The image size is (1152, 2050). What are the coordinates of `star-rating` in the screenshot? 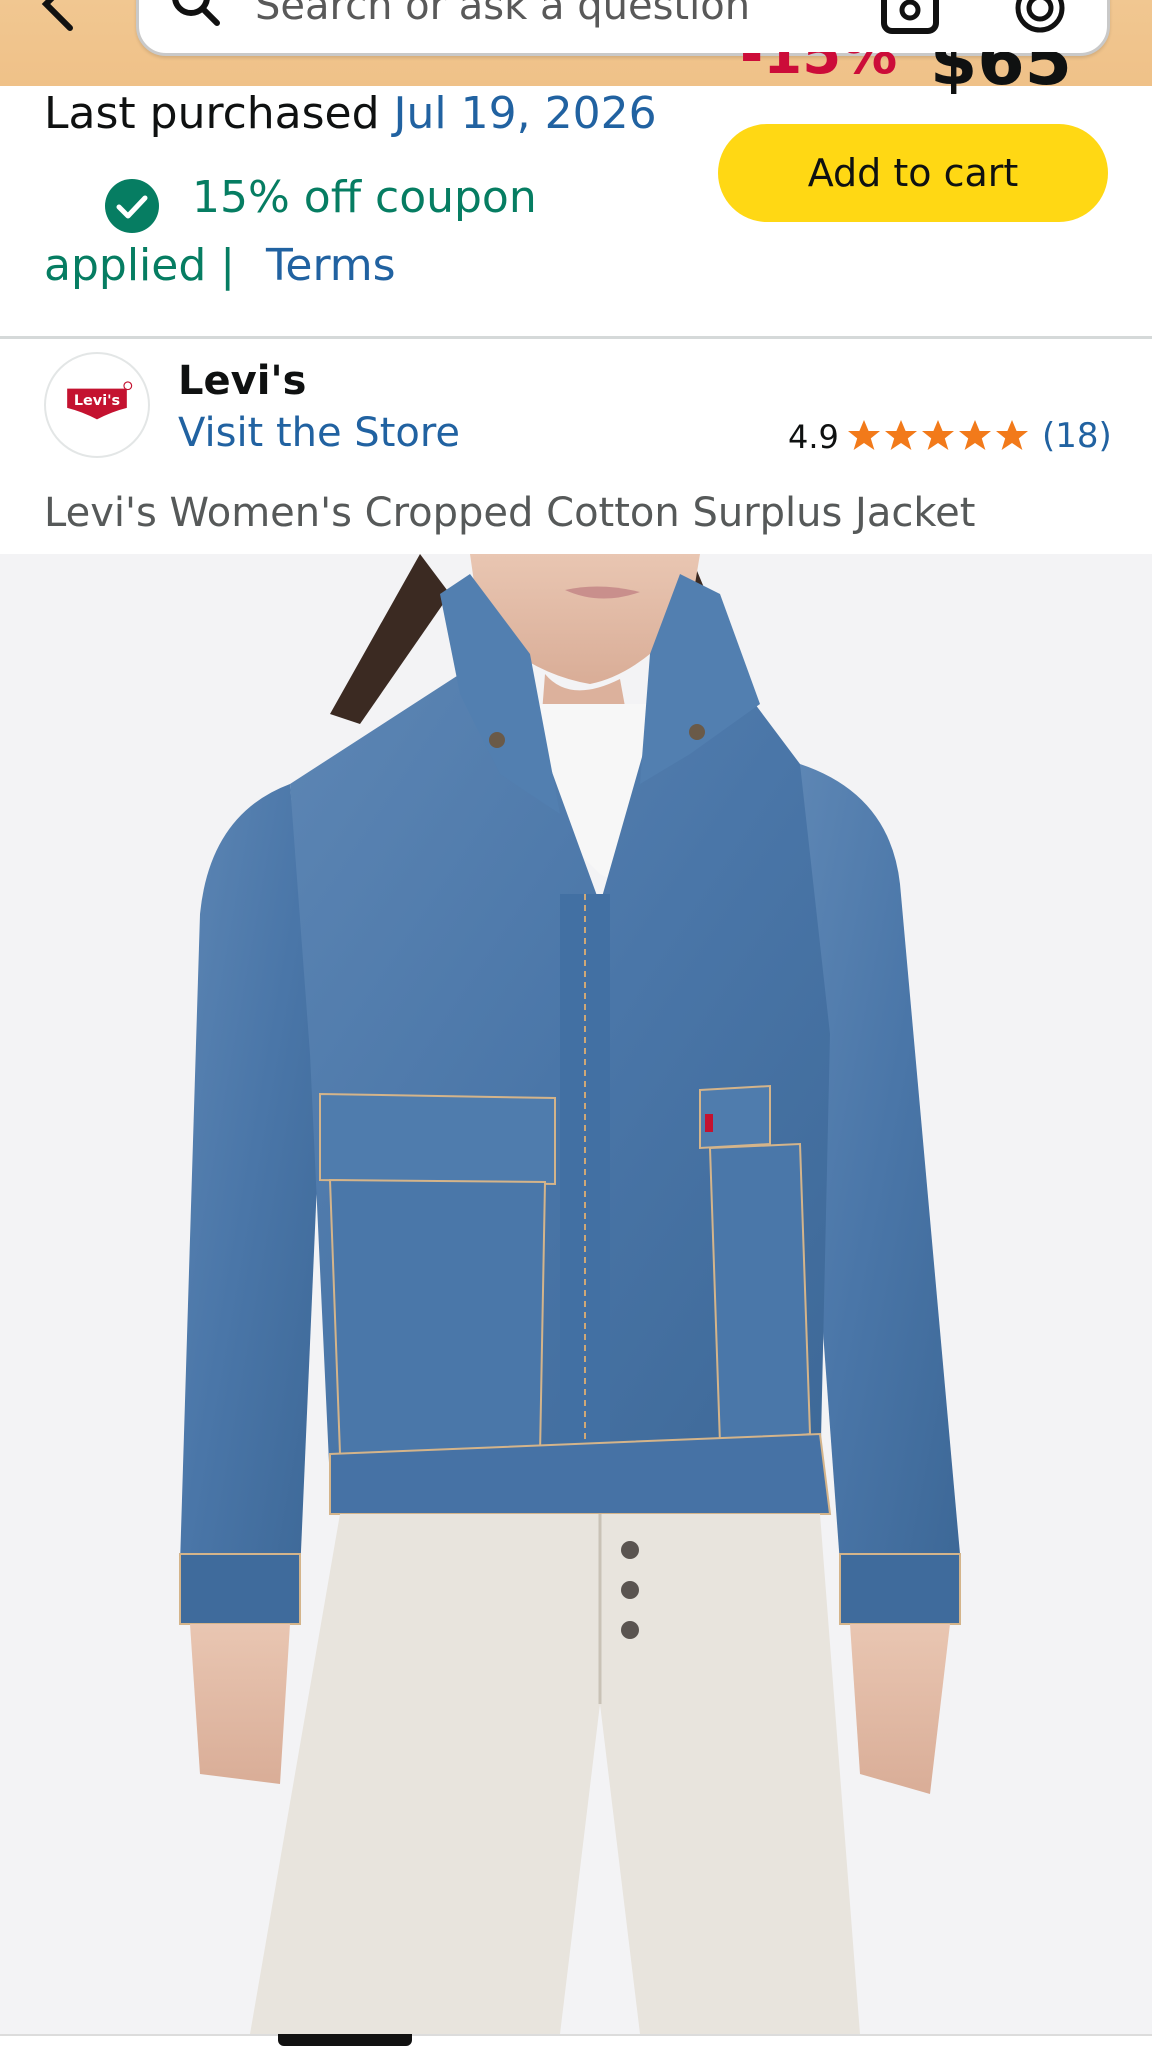 It's located at (939, 437).